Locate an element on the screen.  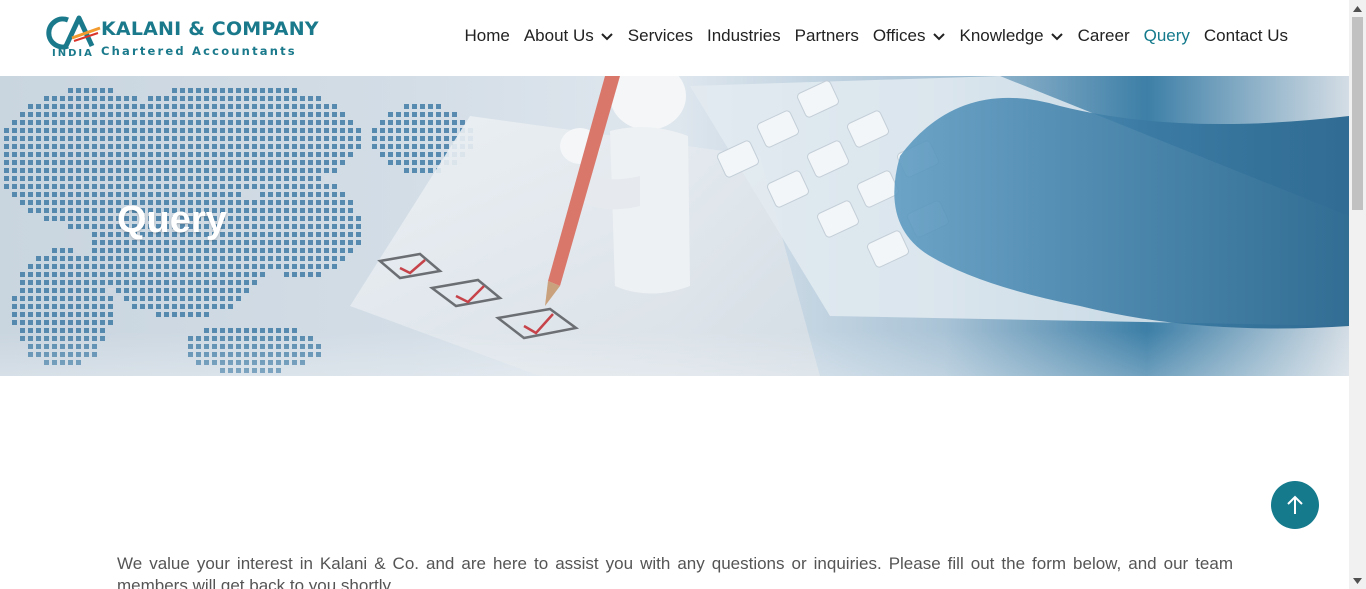
nav-industries-label: Industries is located at coordinates (743, 35).